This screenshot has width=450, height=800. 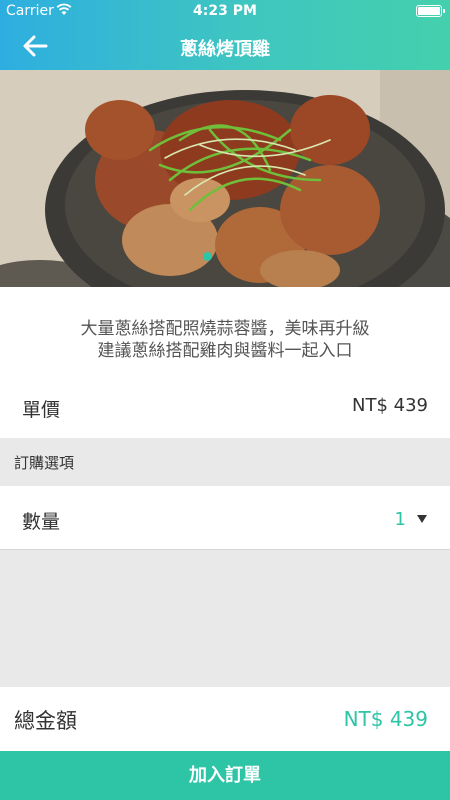 What do you see at coordinates (400, 519) in the screenshot?
I see `quantity-value: 1` at bounding box center [400, 519].